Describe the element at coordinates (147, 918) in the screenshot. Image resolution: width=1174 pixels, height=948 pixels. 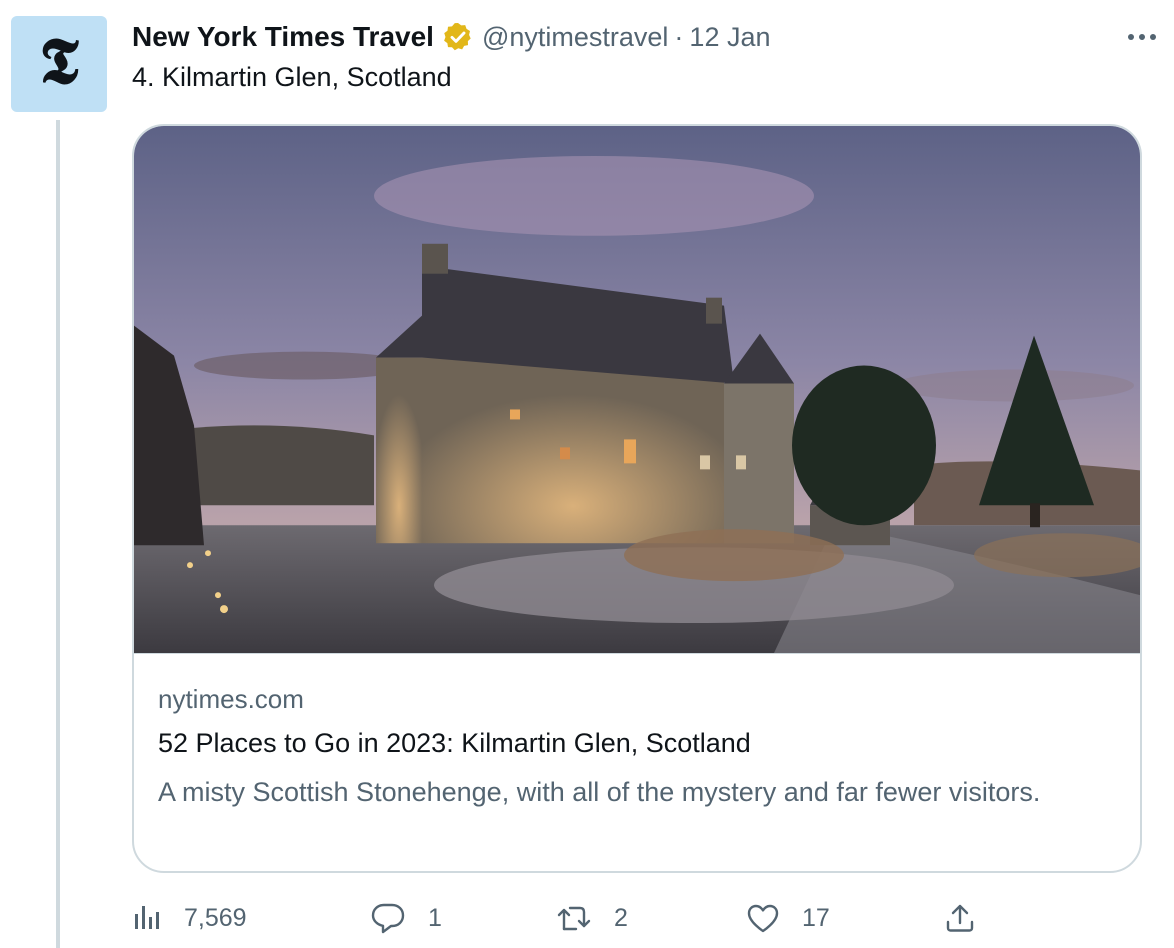
I see `views-icon` at that location.